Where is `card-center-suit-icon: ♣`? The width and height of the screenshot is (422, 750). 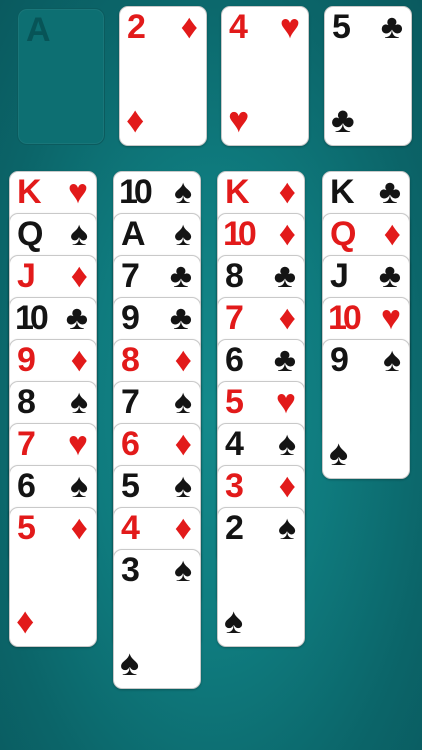
card-center-suit-icon: ♣ is located at coordinates (343, 119).